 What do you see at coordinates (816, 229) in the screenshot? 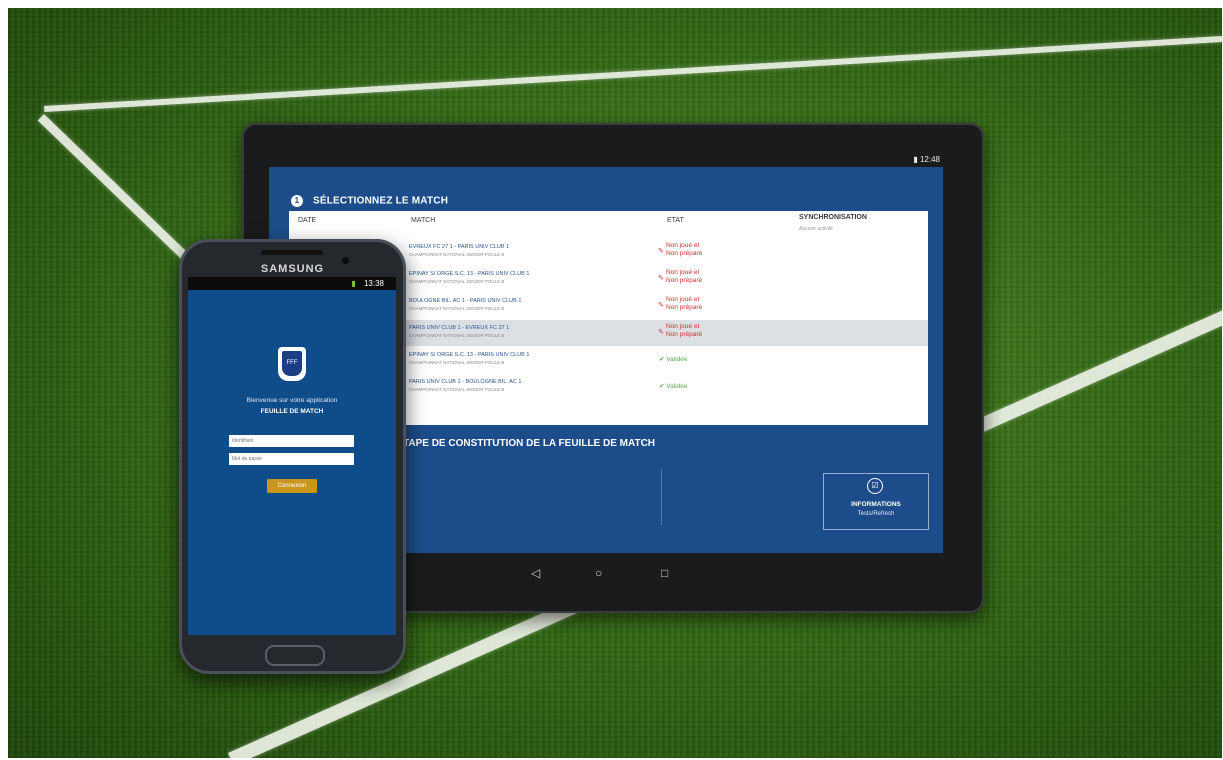
I see `sync-status: Aucune activité` at bounding box center [816, 229].